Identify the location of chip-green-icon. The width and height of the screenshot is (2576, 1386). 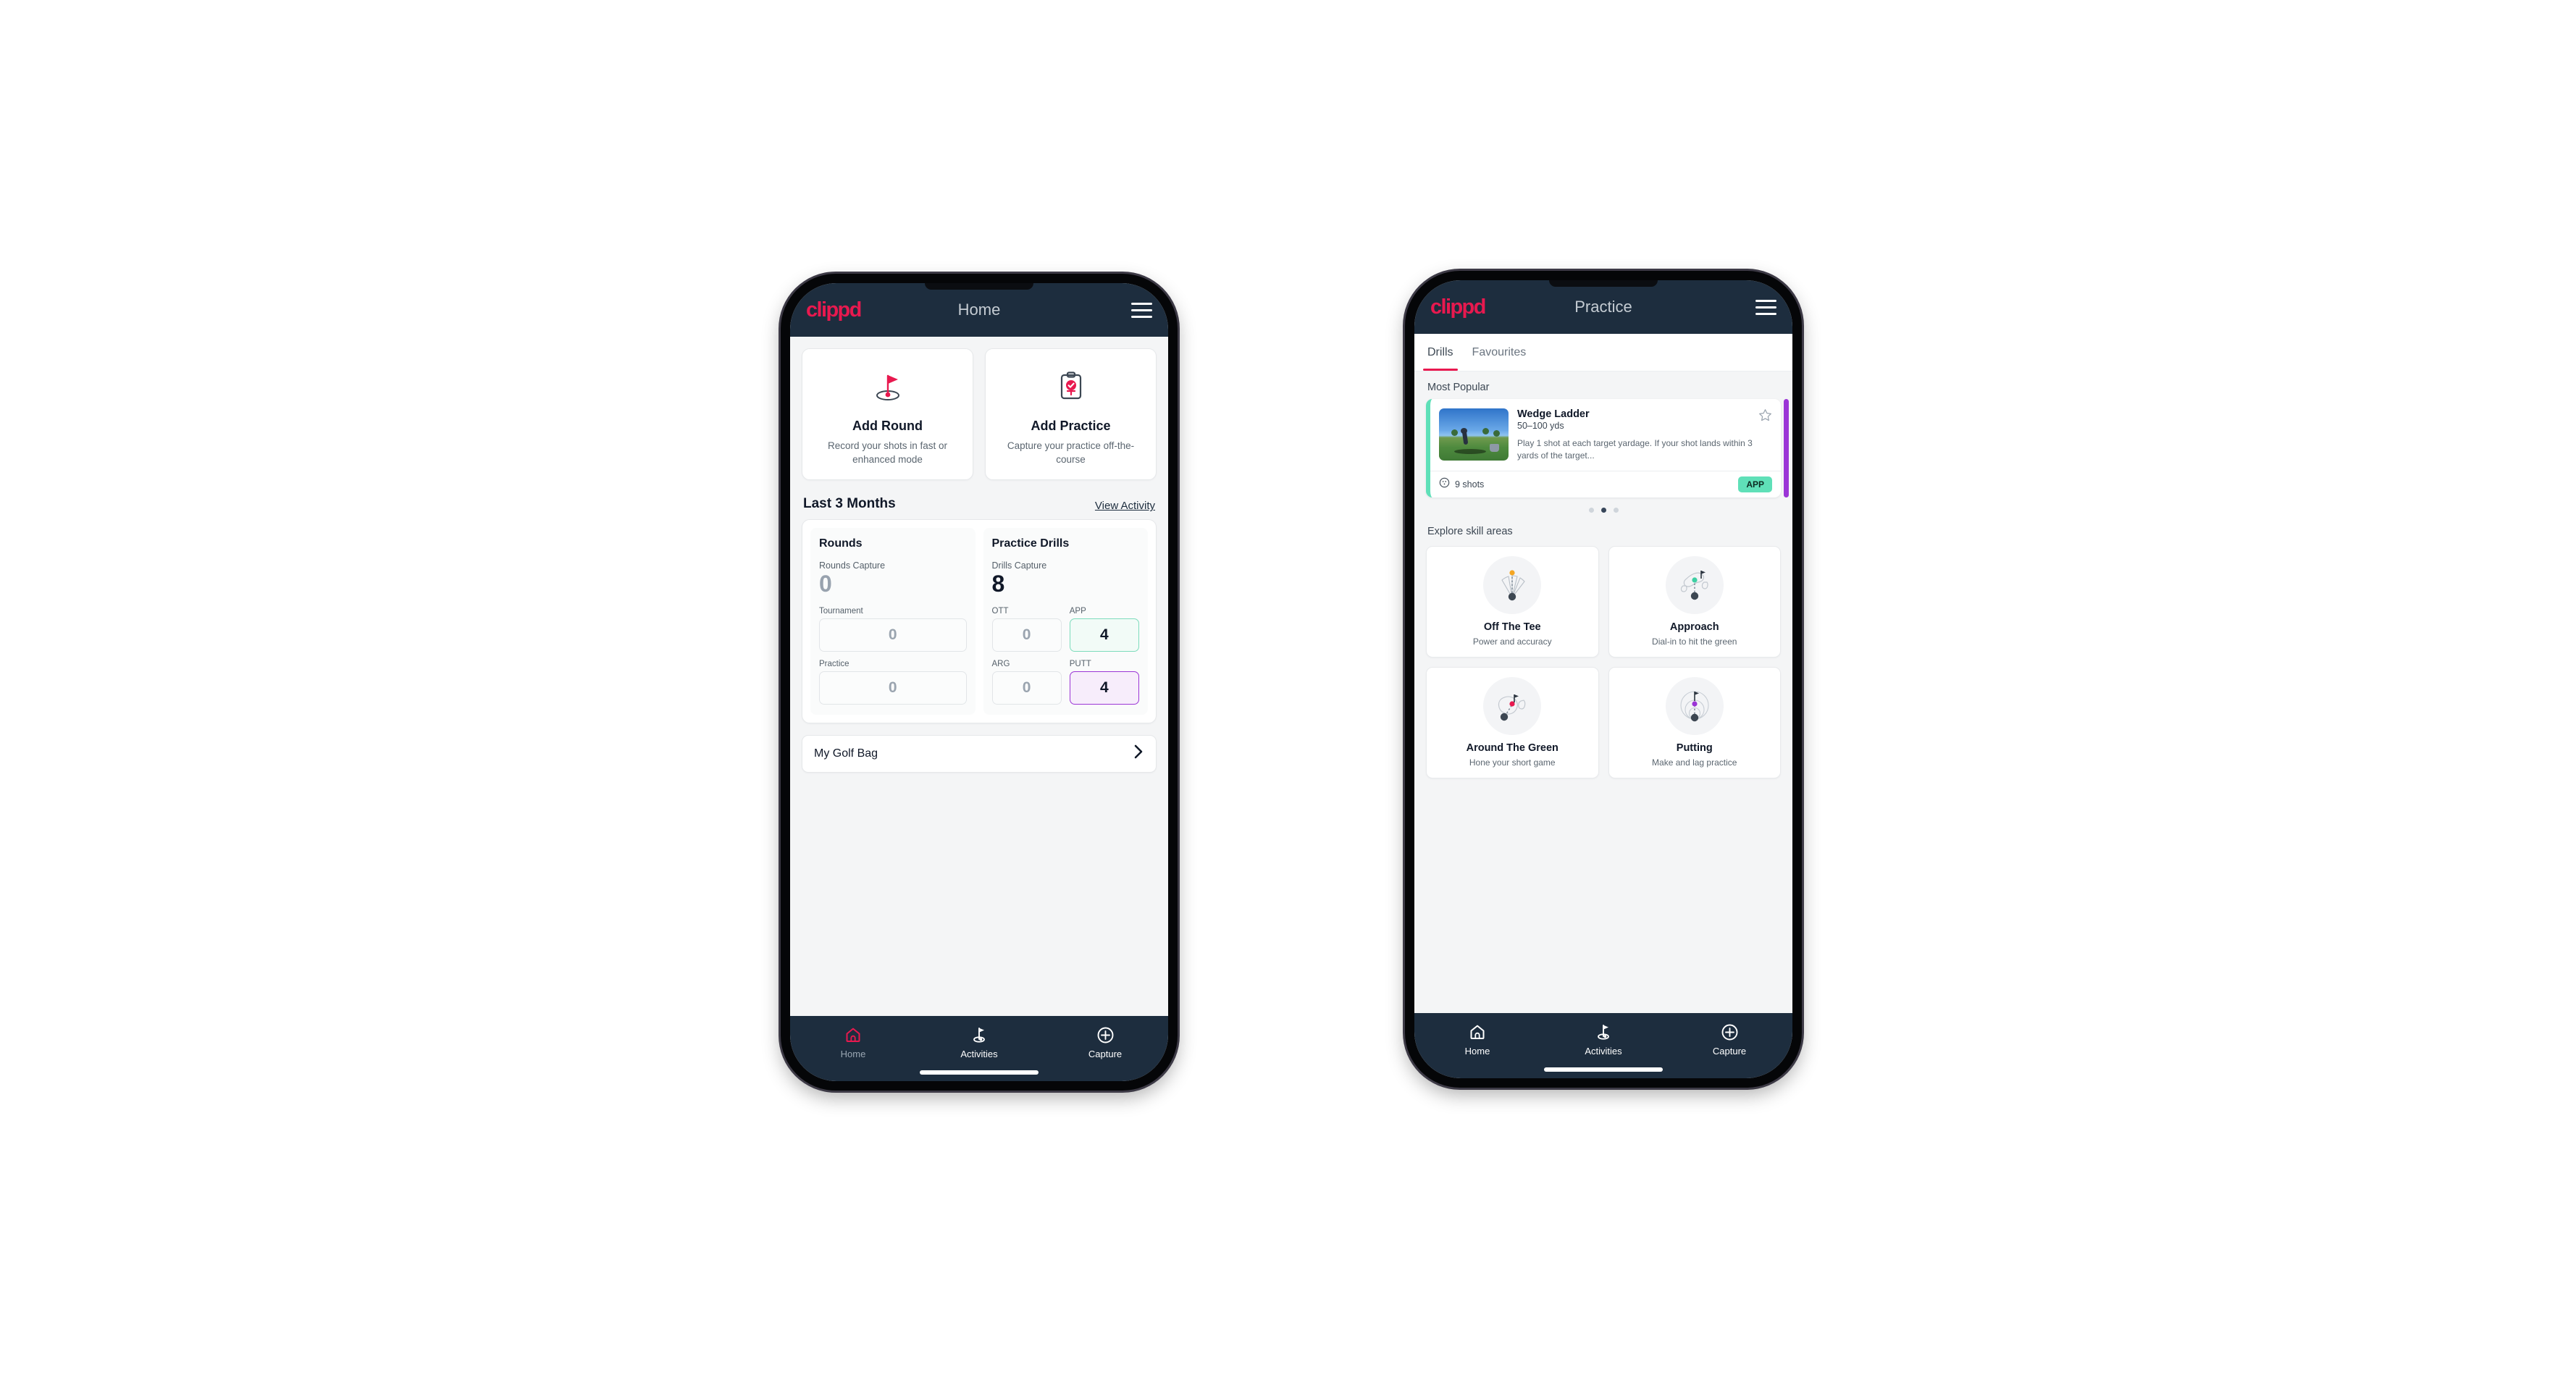
(1512, 706).